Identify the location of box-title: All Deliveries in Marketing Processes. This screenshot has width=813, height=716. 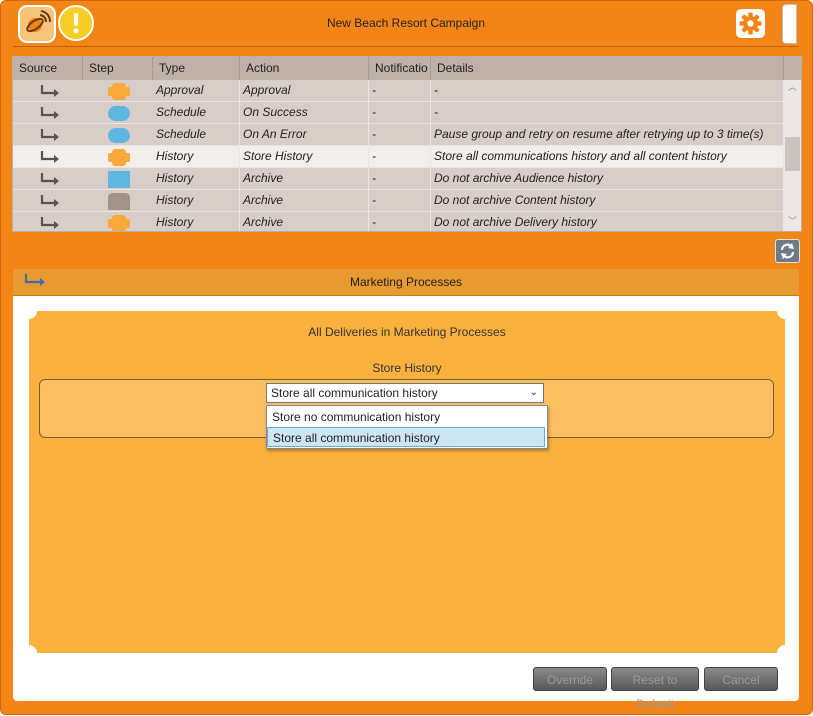
(407, 332).